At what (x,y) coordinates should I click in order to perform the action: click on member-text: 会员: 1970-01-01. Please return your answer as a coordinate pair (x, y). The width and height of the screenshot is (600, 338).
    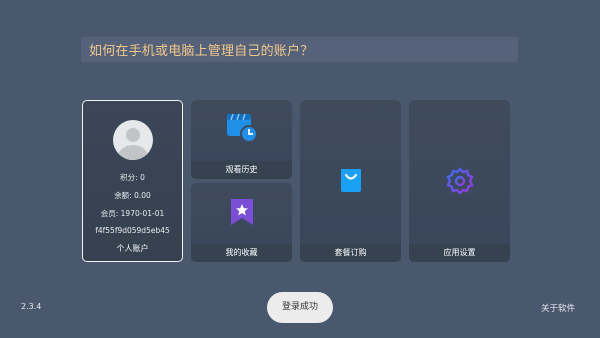
    Looking at the image, I should click on (132, 213).